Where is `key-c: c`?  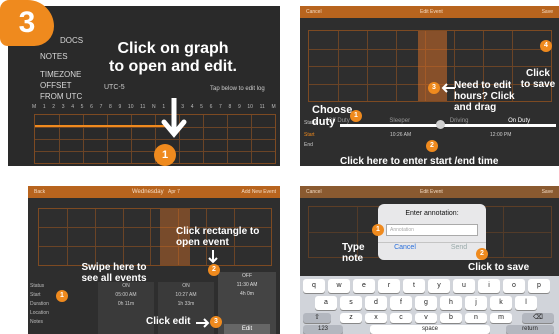 key-c: c is located at coordinates (401, 318).